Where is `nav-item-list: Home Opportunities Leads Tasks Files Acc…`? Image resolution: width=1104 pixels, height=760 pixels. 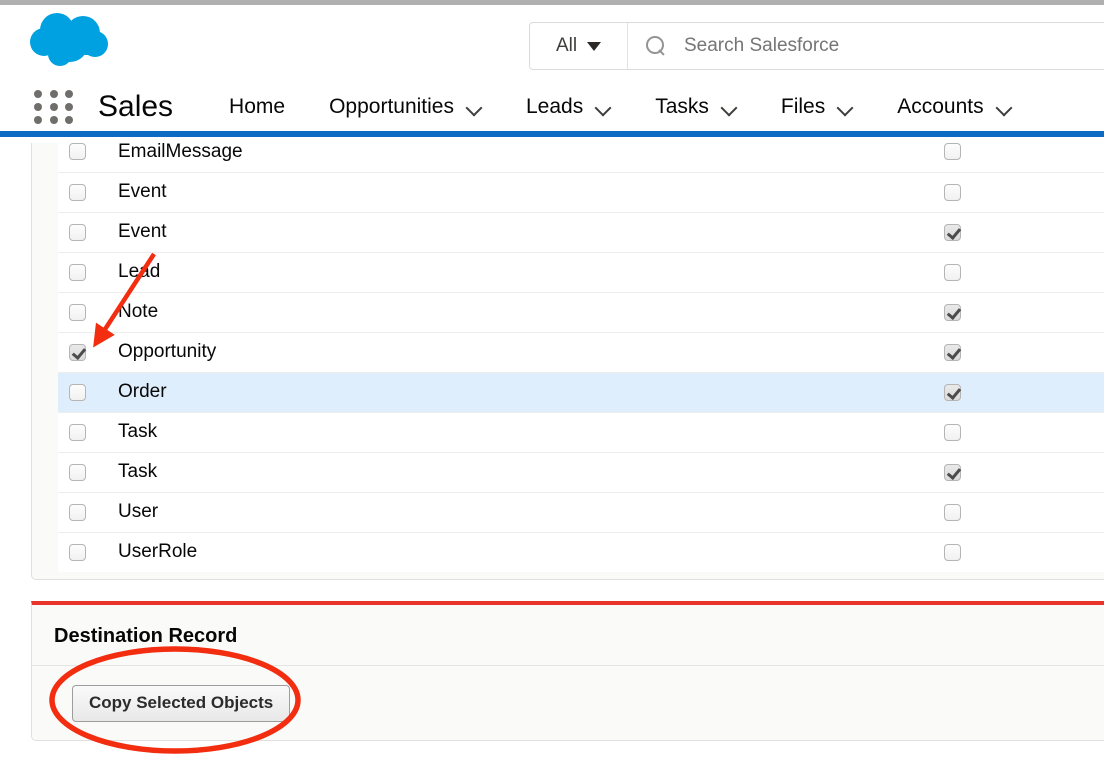
nav-item-list: Home Opportunities Leads Tasks Files Acc… is located at coordinates (620, 106).